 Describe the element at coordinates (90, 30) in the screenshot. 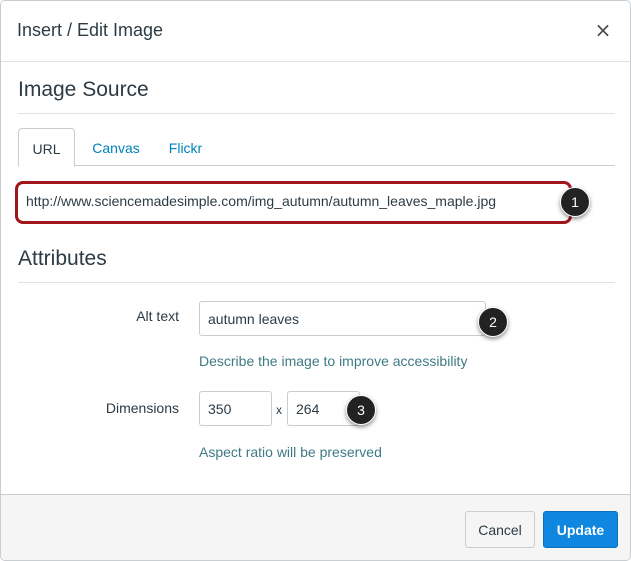

I see `dialog-title: Insert / Edit Image` at that location.